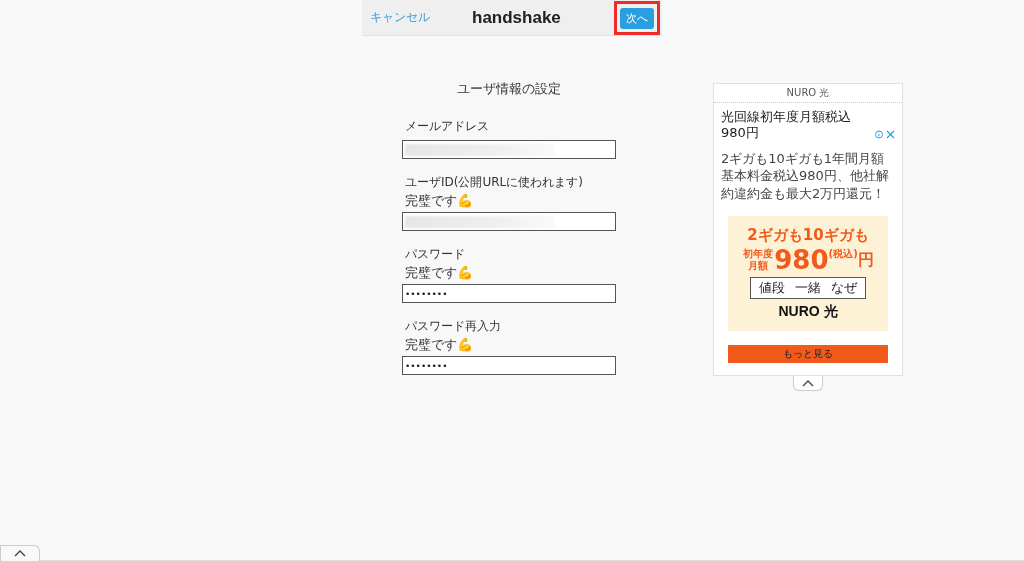 The height and width of the screenshot is (561, 1024). Describe the element at coordinates (772, 288) in the screenshot. I see `banner-word: 値段` at that location.